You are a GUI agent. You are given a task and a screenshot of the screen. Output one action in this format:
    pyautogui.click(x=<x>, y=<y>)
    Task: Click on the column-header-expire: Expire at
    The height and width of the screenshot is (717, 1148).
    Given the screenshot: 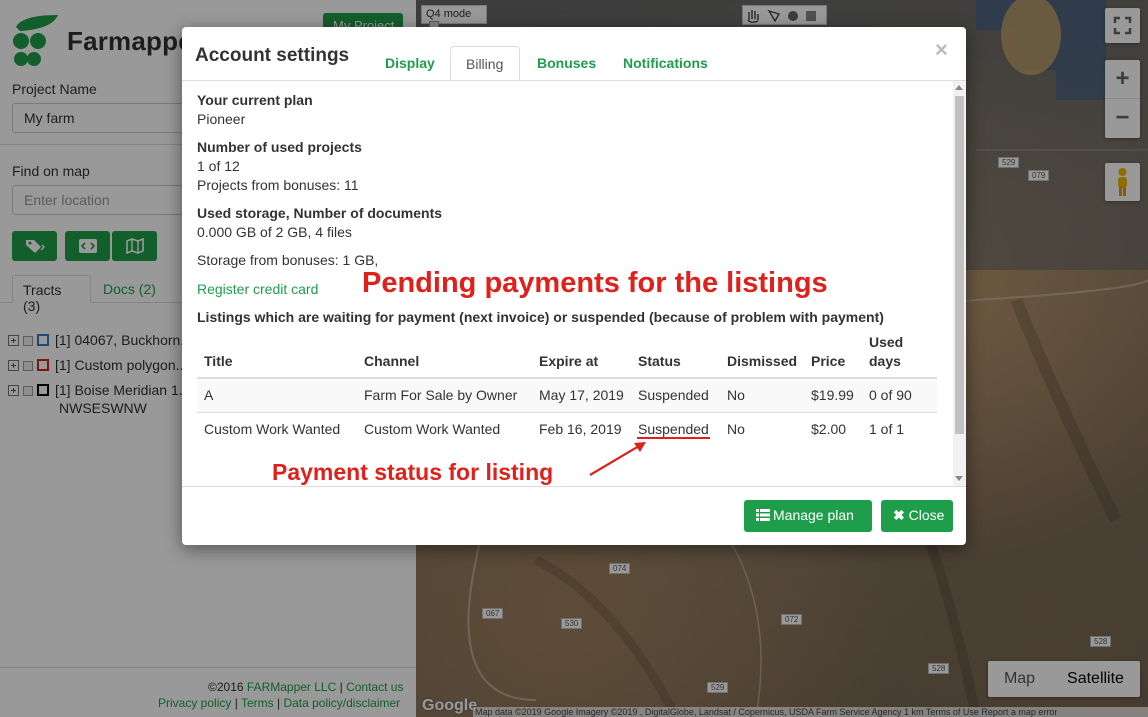 What is the action you would take?
    pyautogui.click(x=569, y=361)
    